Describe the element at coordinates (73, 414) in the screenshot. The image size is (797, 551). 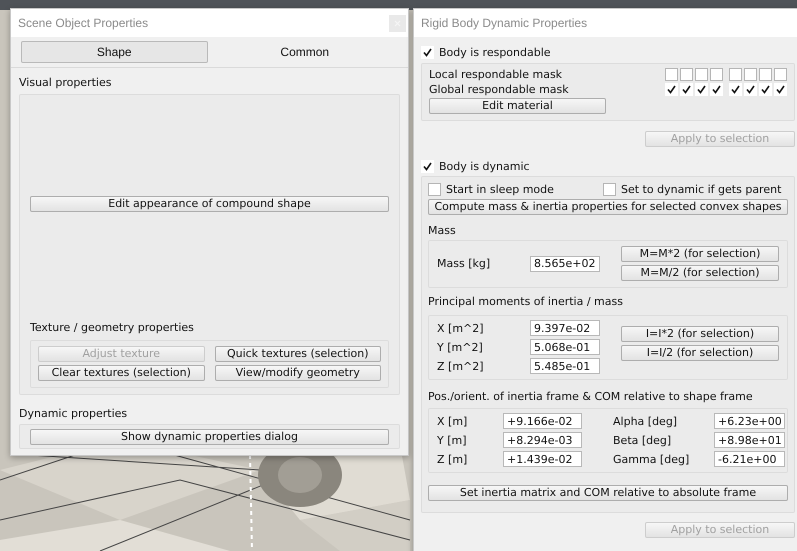
I see `group-label: Dynamic properties` at that location.